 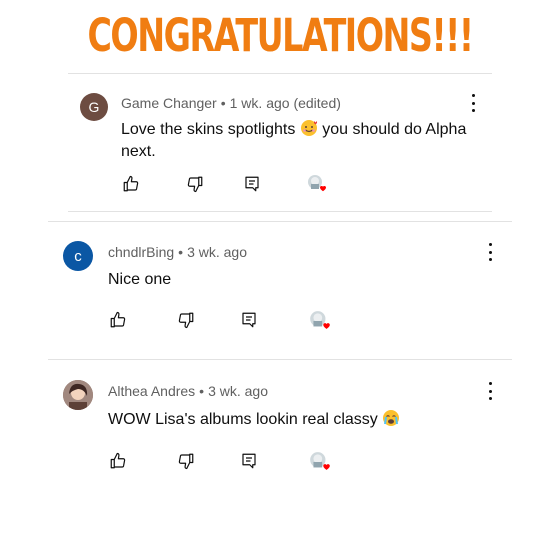 What do you see at coordinates (238, 391) in the screenshot?
I see `comment-time: 3 wk. ago` at bounding box center [238, 391].